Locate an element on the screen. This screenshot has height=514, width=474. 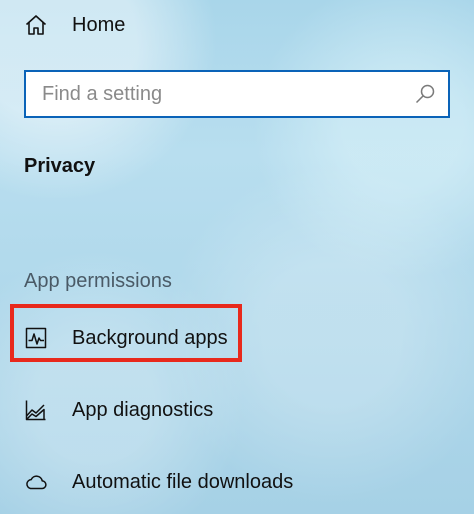
background-apps-icon is located at coordinates (36, 338).